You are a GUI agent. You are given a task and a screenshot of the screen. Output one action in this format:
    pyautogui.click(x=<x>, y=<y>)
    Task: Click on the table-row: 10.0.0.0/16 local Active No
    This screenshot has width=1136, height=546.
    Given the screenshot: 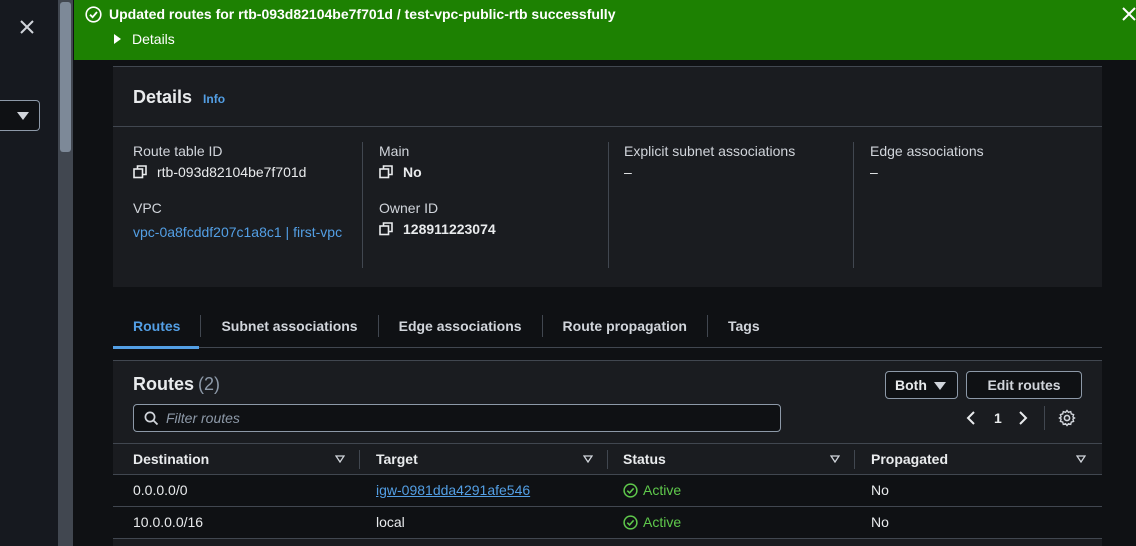 What is the action you would take?
    pyautogui.click(x=607, y=523)
    